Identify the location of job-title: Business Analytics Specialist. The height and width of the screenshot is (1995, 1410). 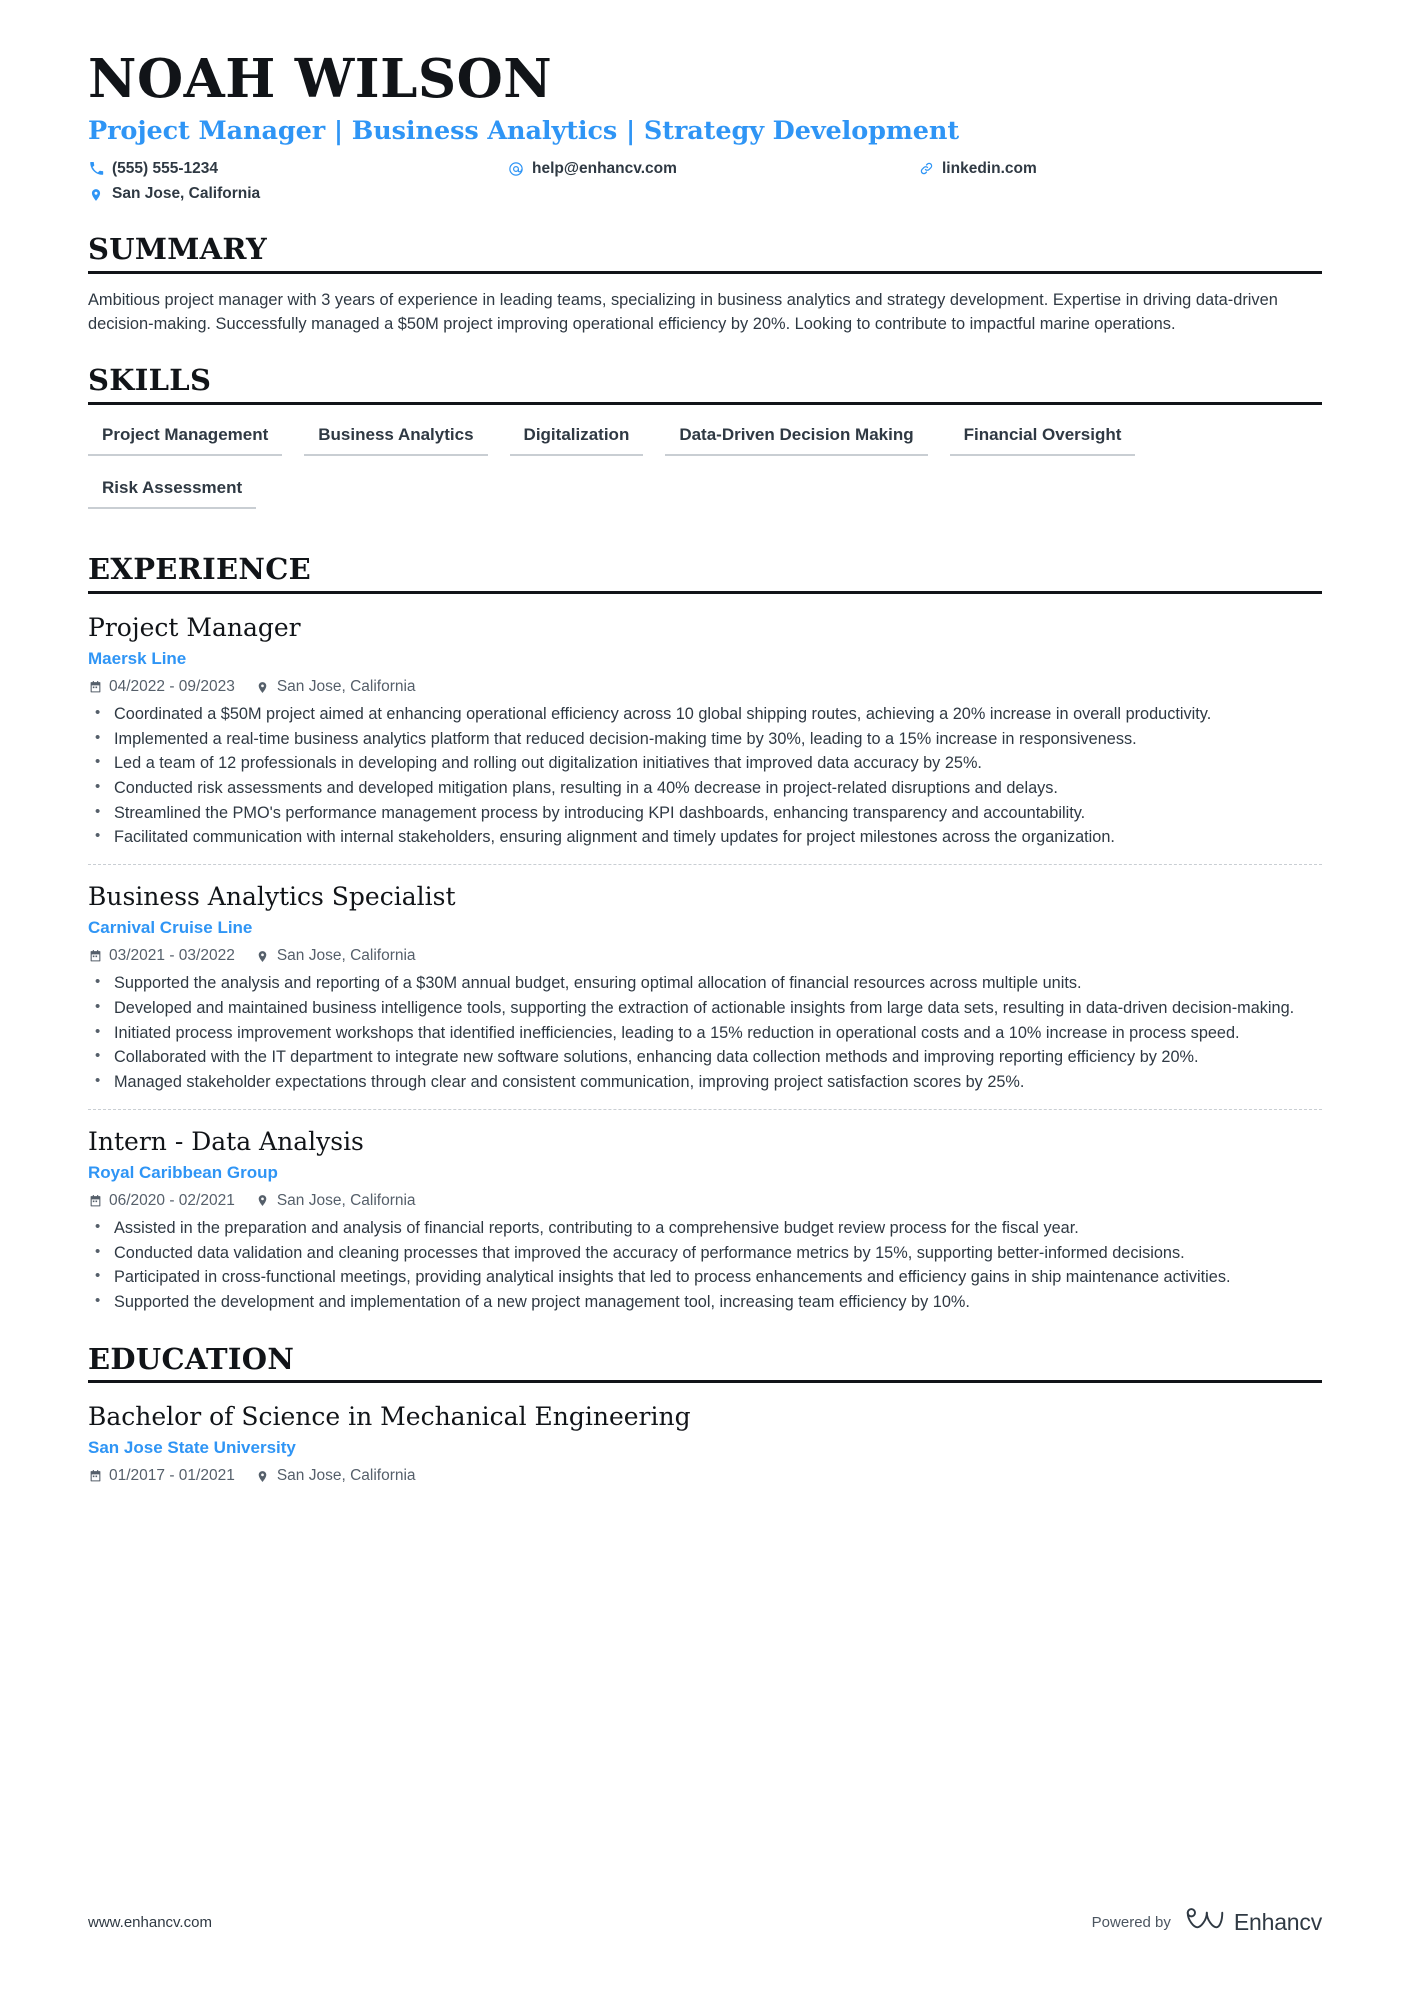
(272, 896).